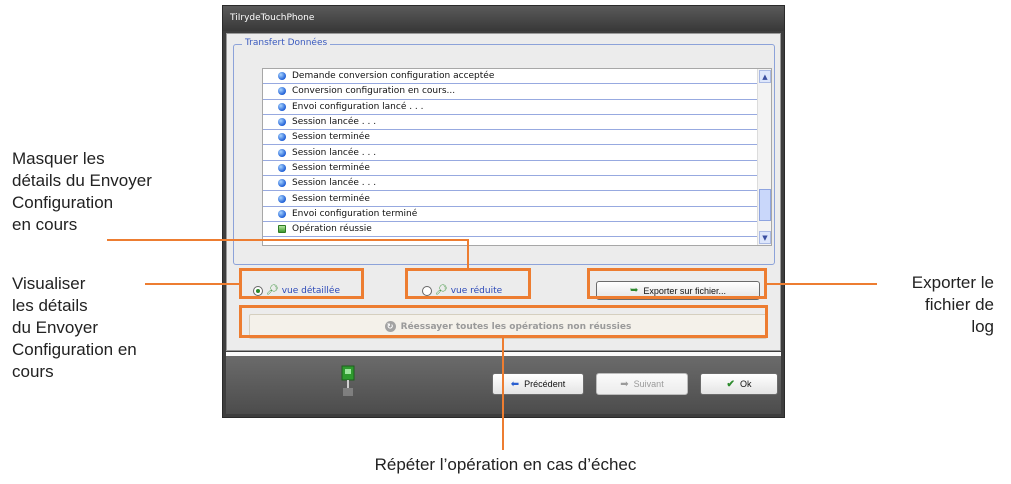 Image resolution: width=1011 pixels, height=484 pixels. What do you see at coordinates (765, 76) in the screenshot?
I see `scroll-up-icon: ▲` at bounding box center [765, 76].